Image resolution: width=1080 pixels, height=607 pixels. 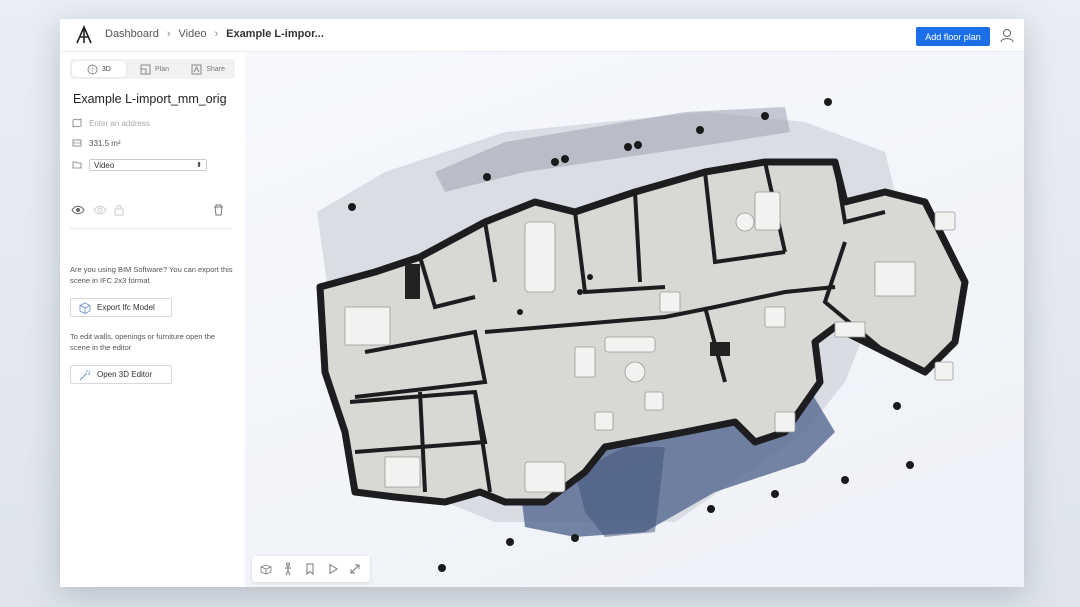 I want to click on breadcrumb-dashboard: Dashboard, so click(x=132, y=34).